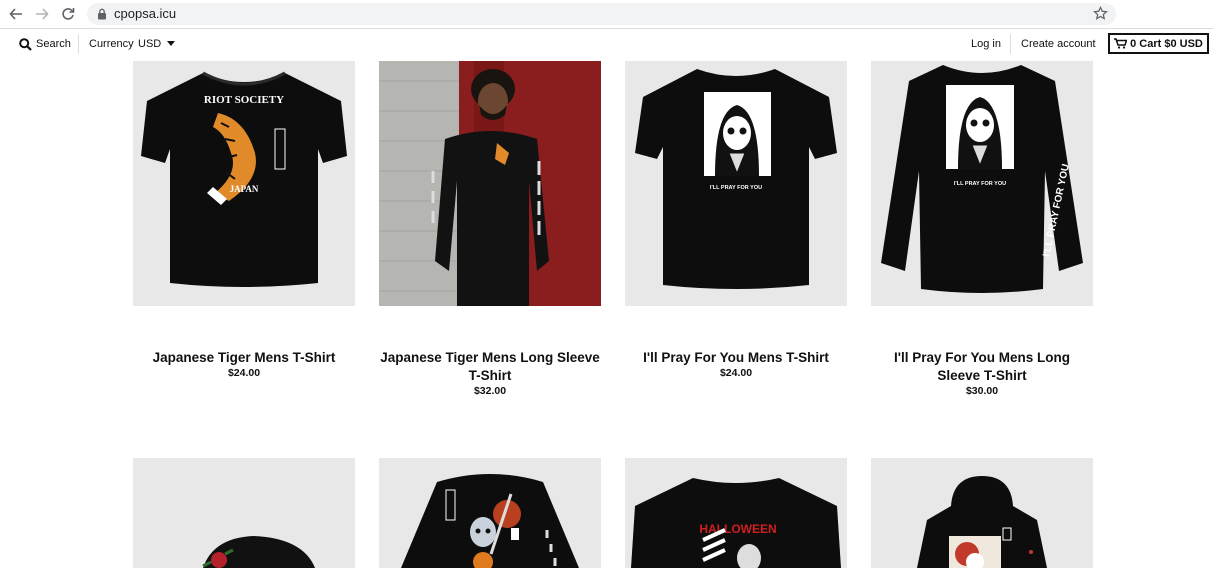  Describe the element at coordinates (736, 179) in the screenshot. I see `pray-tshirt-image: I'LL PRAY FOR YOU` at that location.